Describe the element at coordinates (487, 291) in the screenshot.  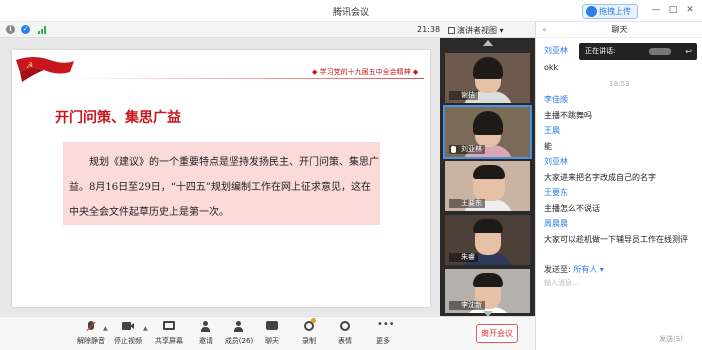
I see `video-tile: 李沈新` at that location.